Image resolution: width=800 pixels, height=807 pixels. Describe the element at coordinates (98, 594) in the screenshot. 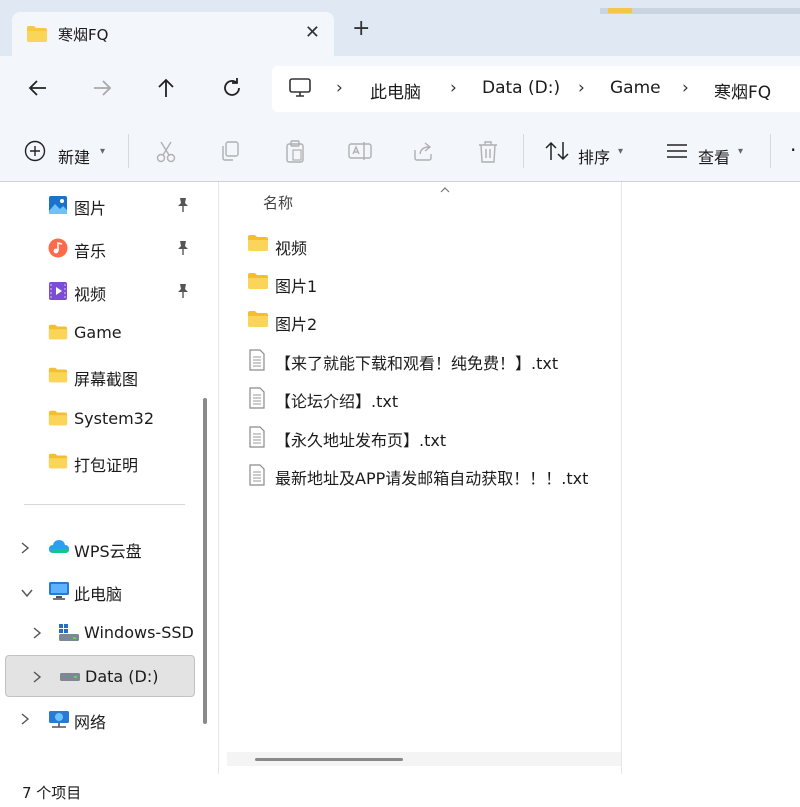

I see `sidebar-item-label: 此电脑` at that location.